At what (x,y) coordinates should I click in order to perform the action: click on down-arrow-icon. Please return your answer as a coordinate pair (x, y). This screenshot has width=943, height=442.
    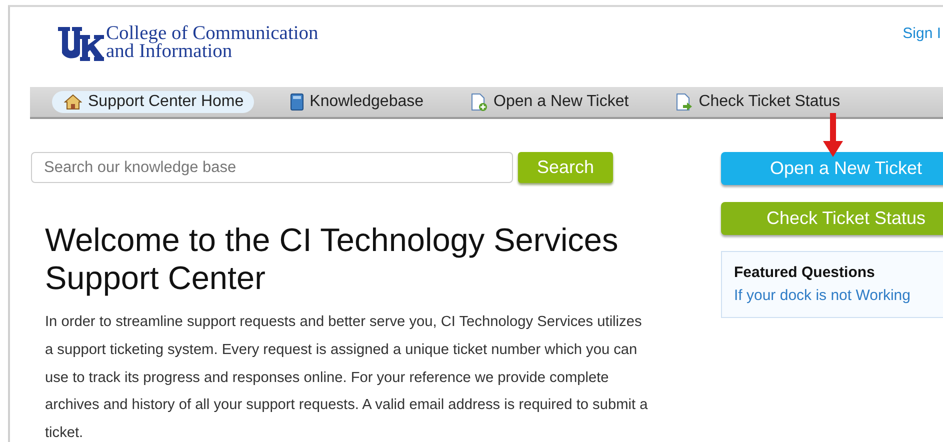
    Looking at the image, I should click on (833, 135).